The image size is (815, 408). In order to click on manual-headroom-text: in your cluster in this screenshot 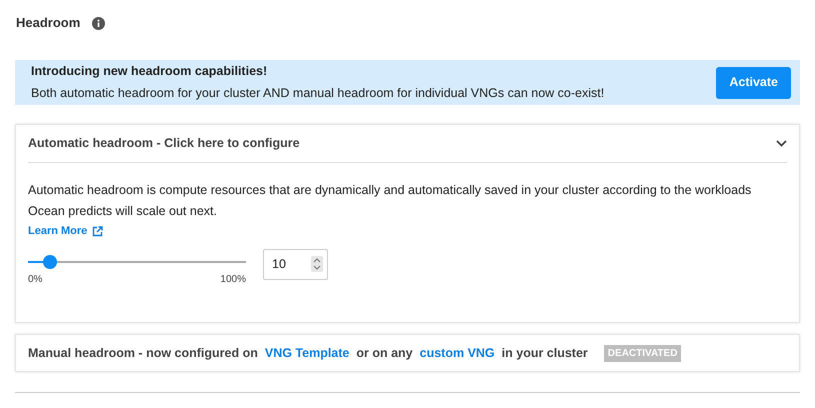, I will do `click(545, 353)`.